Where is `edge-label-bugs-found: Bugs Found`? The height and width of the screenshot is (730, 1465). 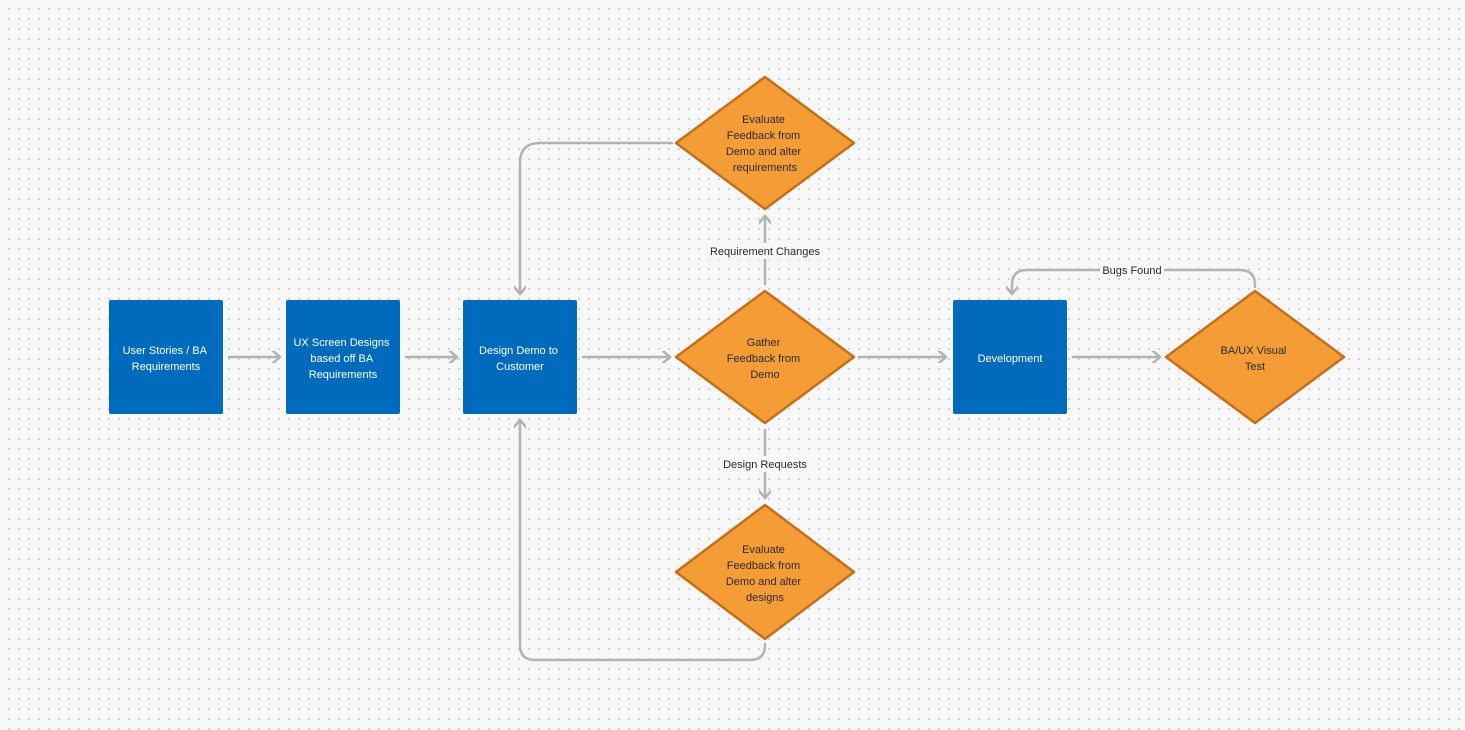 edge-label-bugs-found: Bugs Found is located at coordinates (1132, 270).